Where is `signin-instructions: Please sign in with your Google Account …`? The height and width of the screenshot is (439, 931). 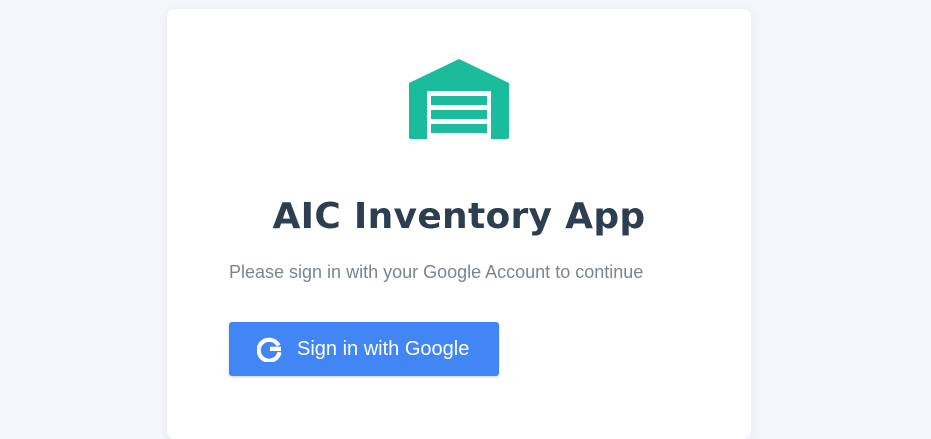 signin-instructions: Please sign in with your Google Account … is located at coordinates (436, 272).